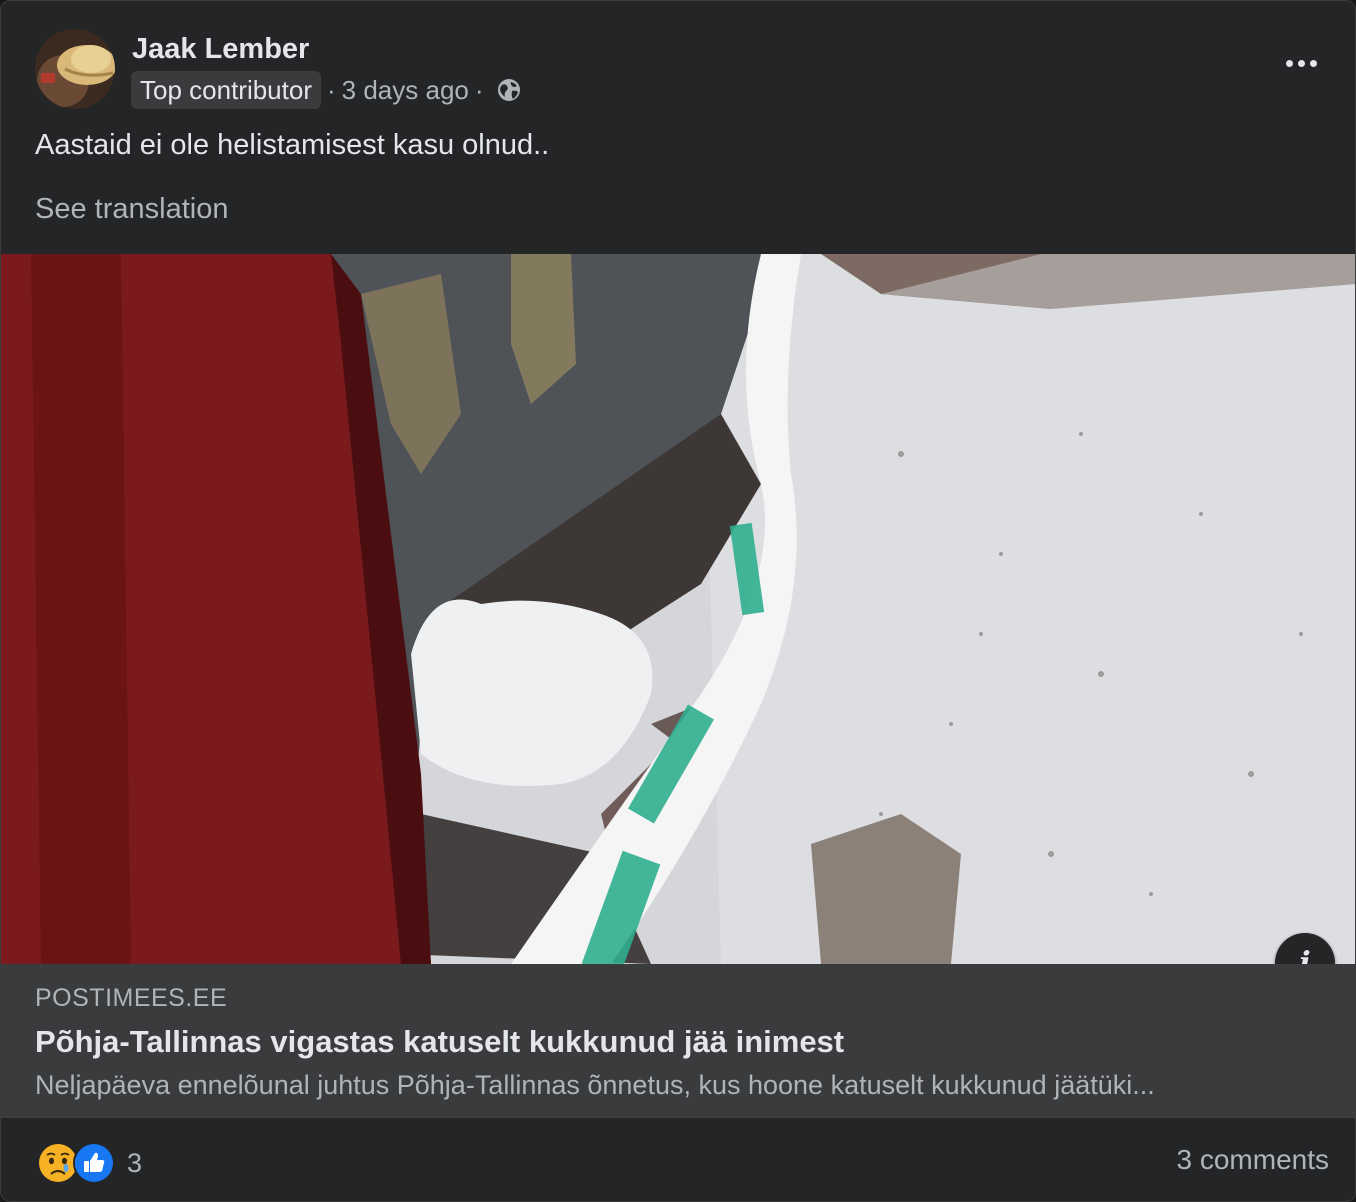 This screenshot has width=1356, height=1202. Describe the element at coordinates (1253, 1160) in the screenshot. I see `comments-count-link: 3 comments` at that location.